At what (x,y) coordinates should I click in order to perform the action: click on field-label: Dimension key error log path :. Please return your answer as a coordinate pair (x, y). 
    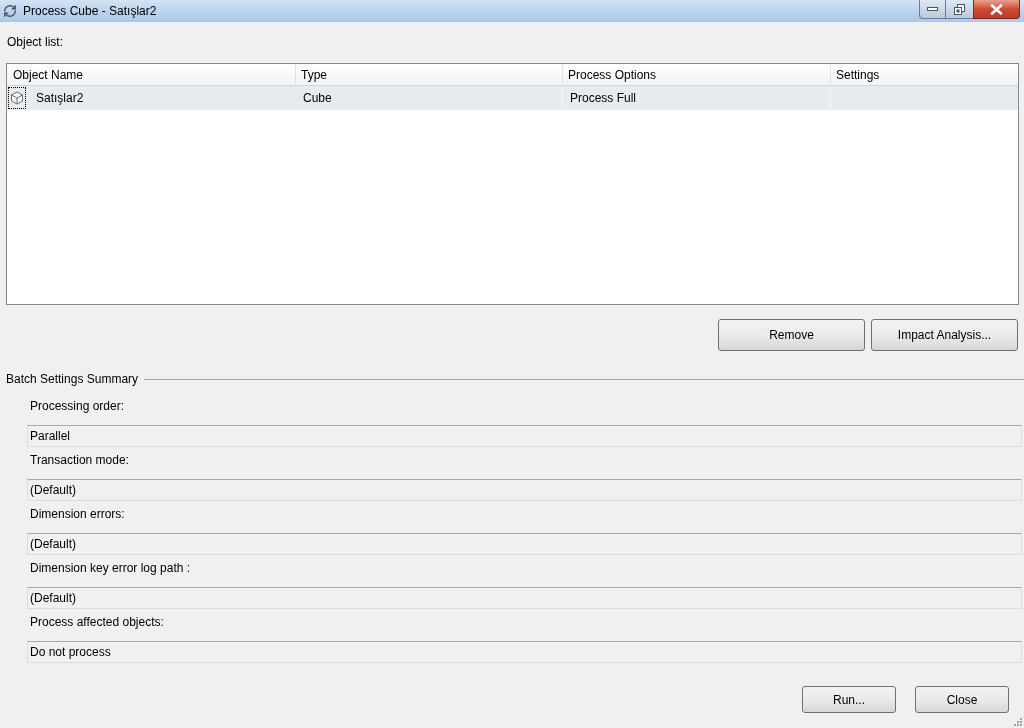
    Looking at the image, I should click on (110, 568).